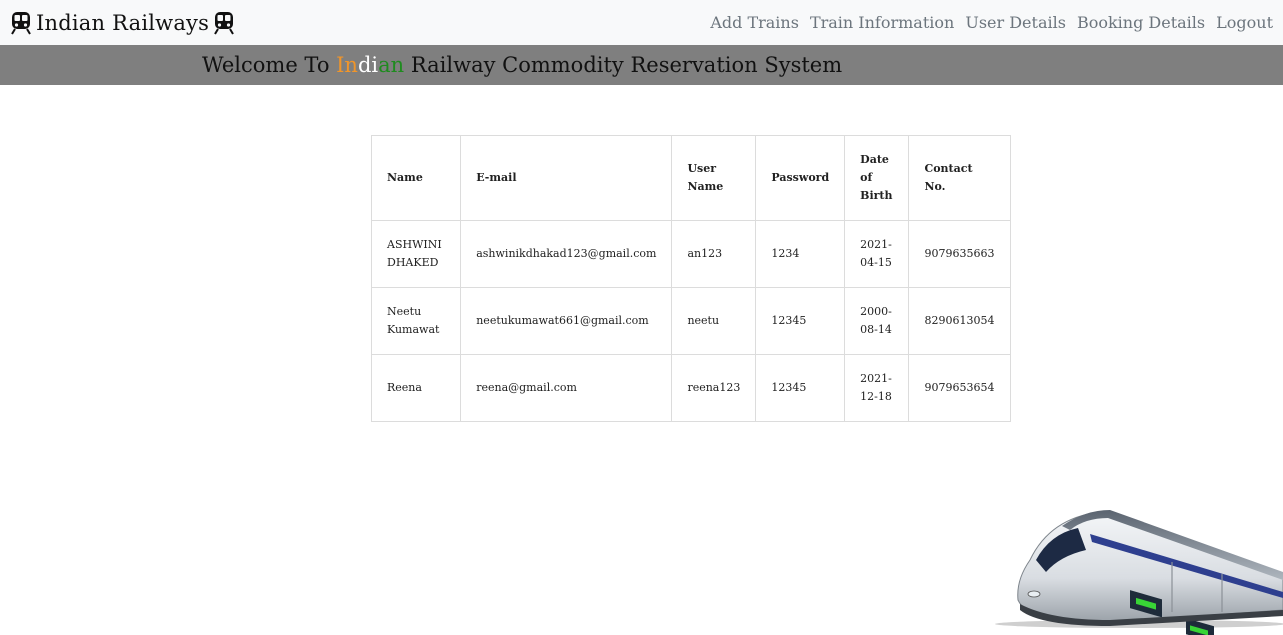 This screenshot has height=635, width=1283. What do you see at coordinates (800, 254) in the screenshot?
I see `cell-password: 1234` at bounding box center [800, 254].